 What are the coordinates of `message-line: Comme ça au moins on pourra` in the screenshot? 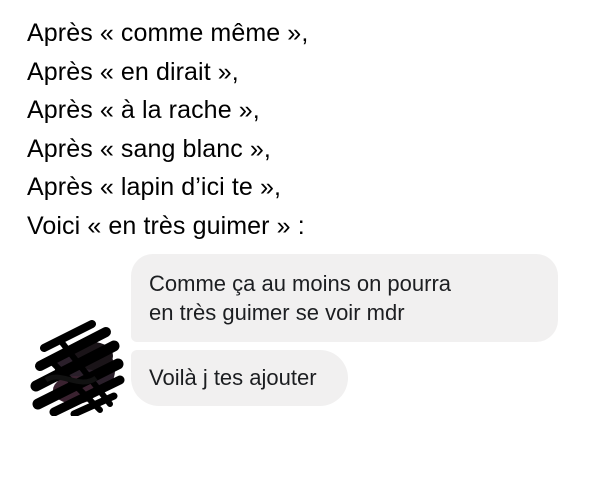 It's located at (300, 283).